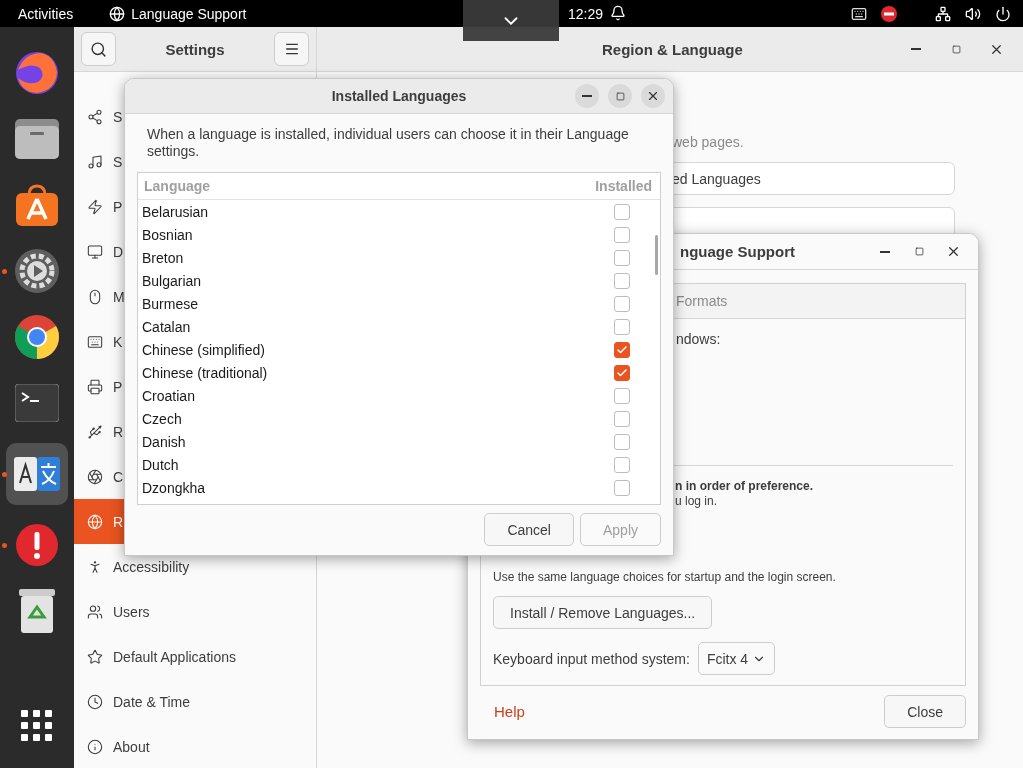 The image size is (1023, 768). I want to click on language-name: Belarusian, so click(175, 211).